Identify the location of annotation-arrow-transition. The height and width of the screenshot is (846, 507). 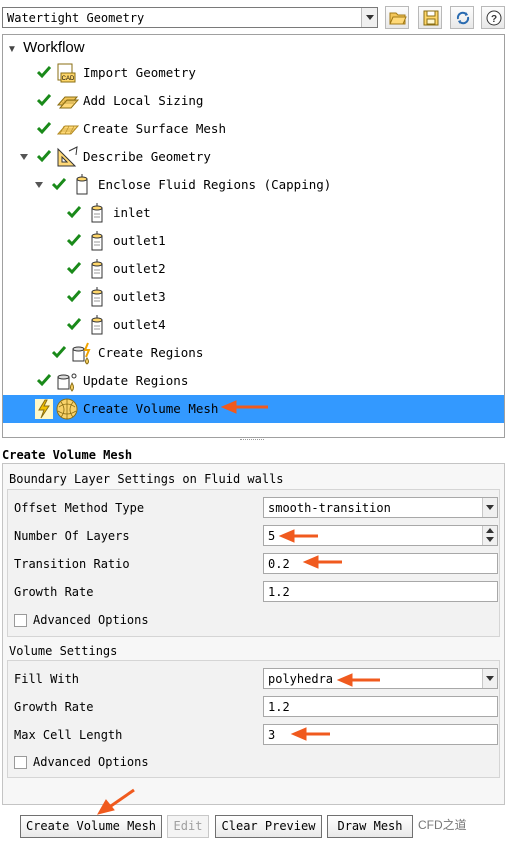
(322, 562).